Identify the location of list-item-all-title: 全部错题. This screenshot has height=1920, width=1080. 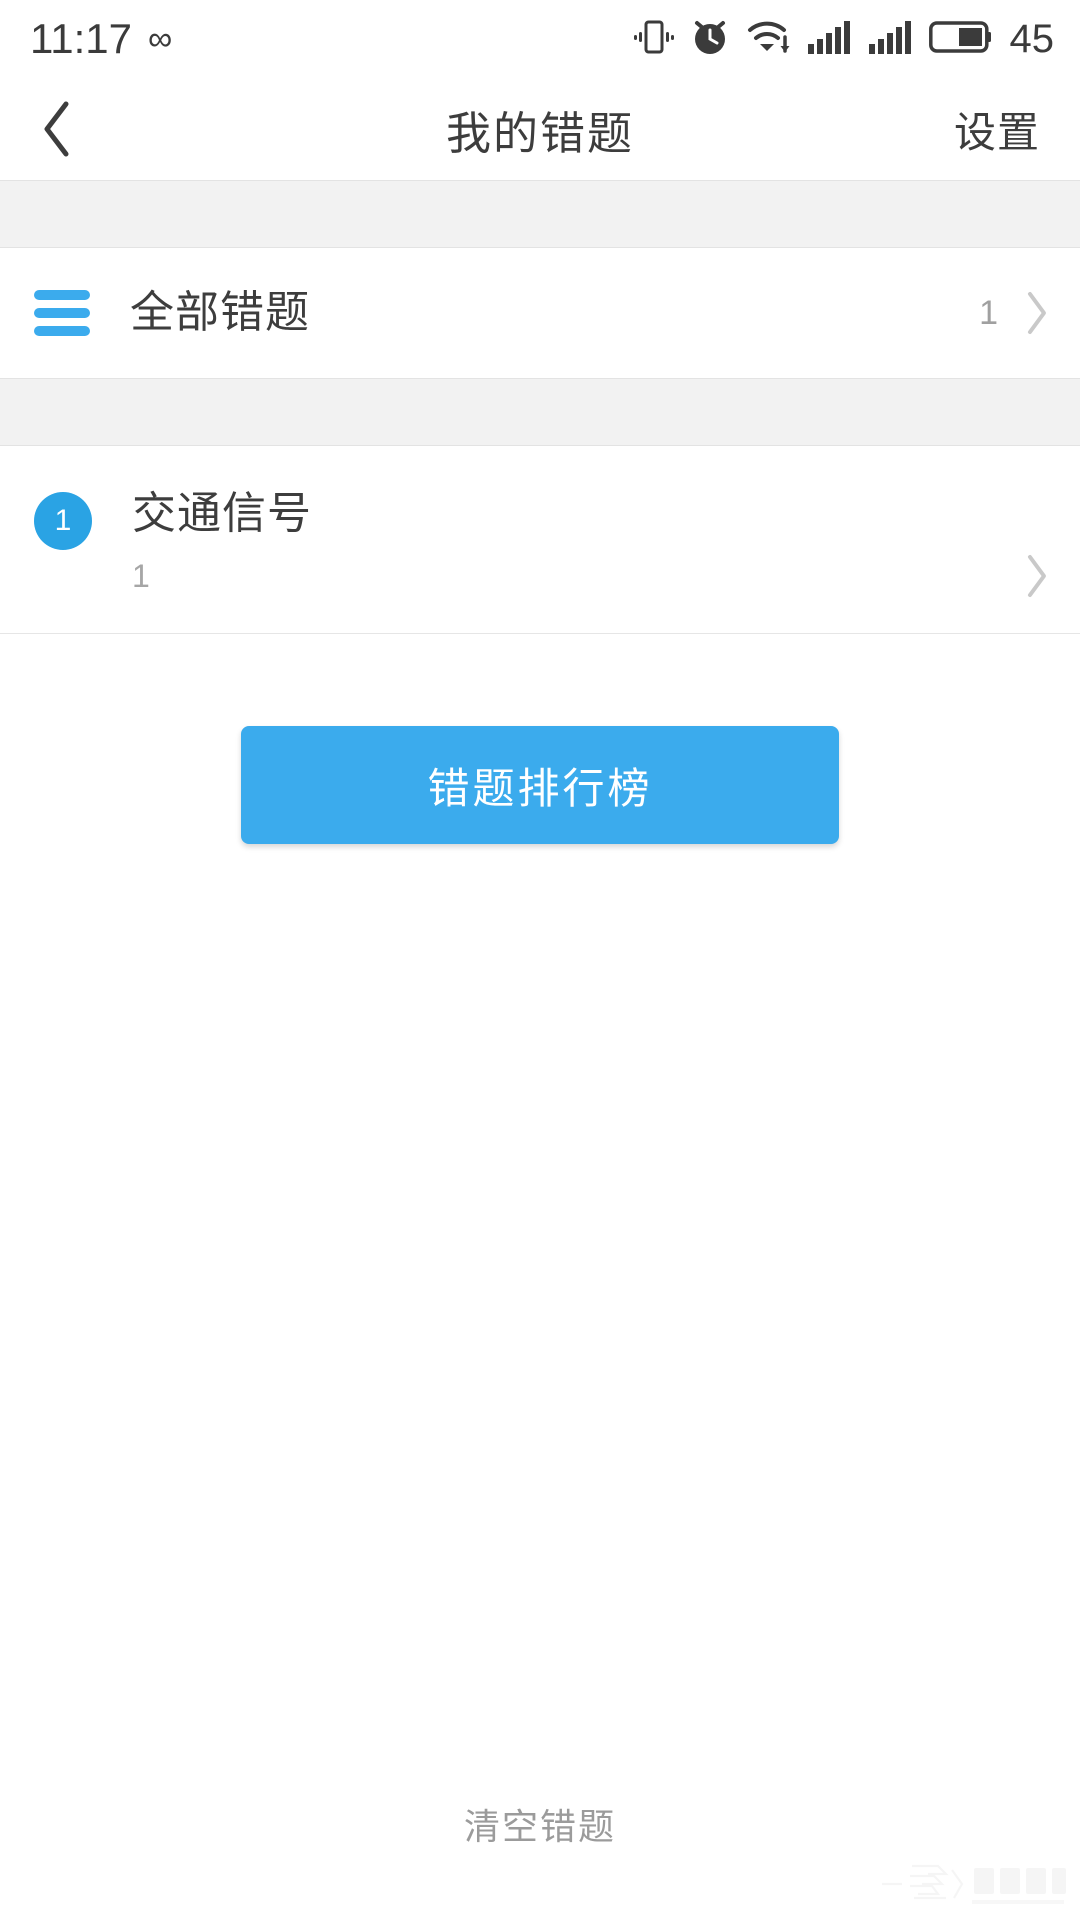
(220, 312).